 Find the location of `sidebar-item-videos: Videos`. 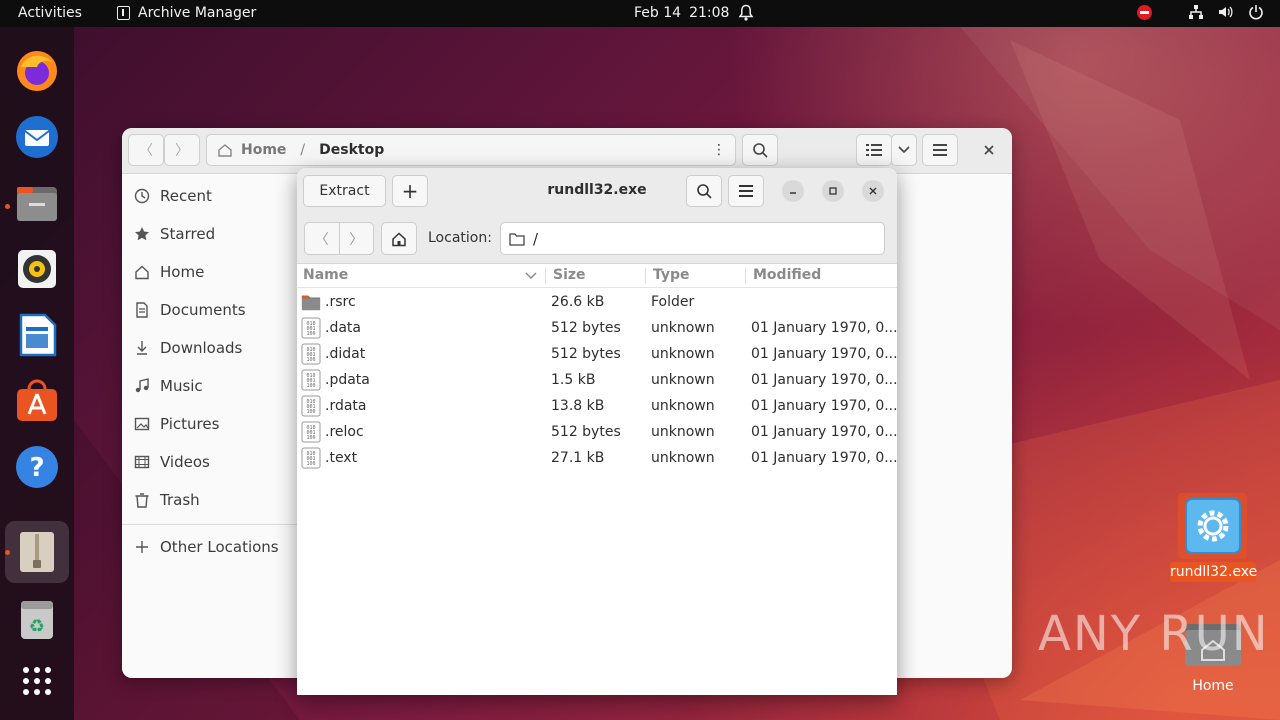

sidebar-item-videos: Videos is located at coordinates (172, 462).